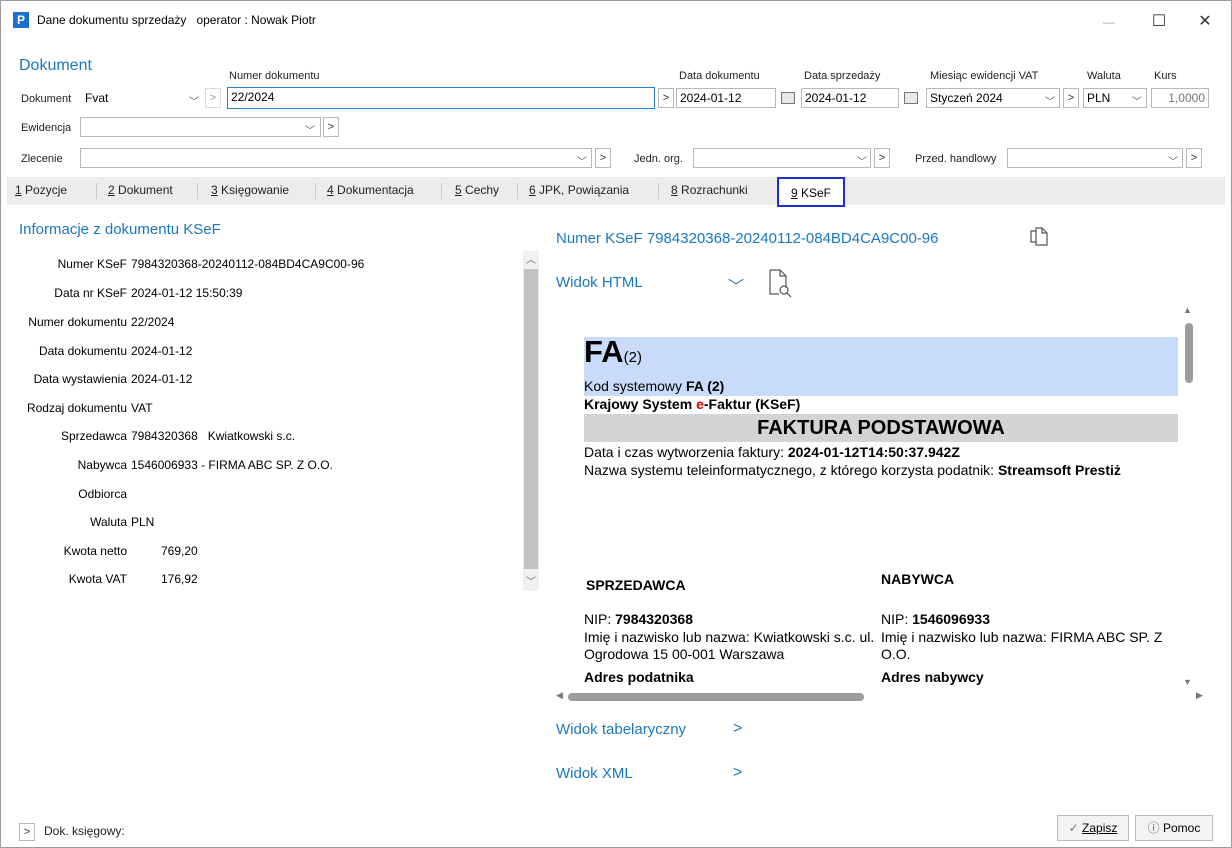 The height and width of the screenshot is (848, 1232). Describe the element at coordinates (850, 98) in the screenshot. I see `data-sprzedazy-input: 2024-01-12` at that location.